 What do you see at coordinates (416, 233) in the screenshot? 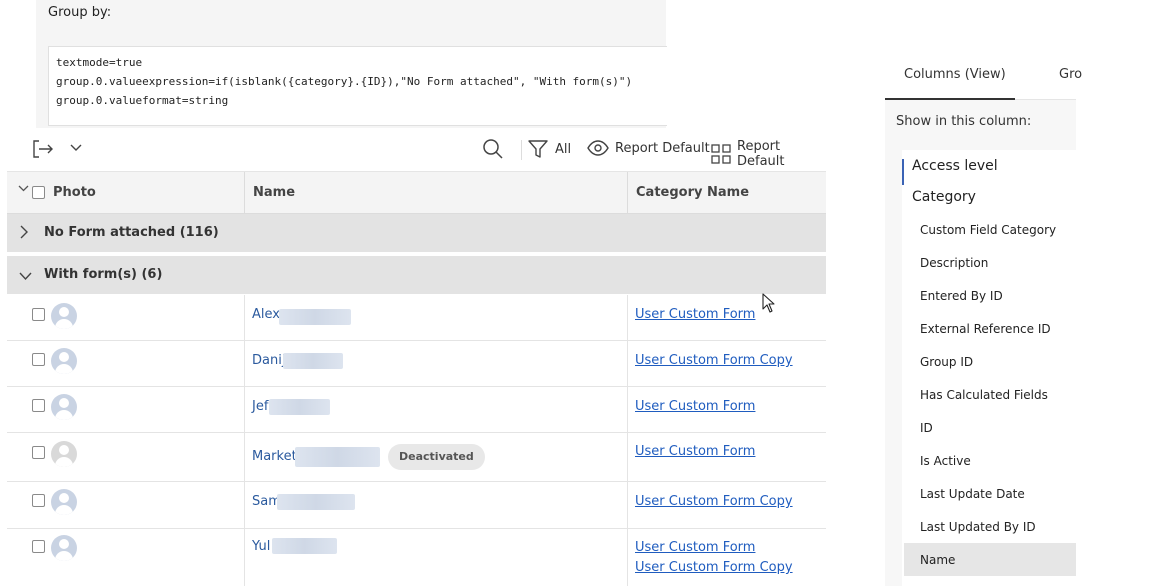
I see `group-row: No Form attached (116)` at bounding box center [416, 233].